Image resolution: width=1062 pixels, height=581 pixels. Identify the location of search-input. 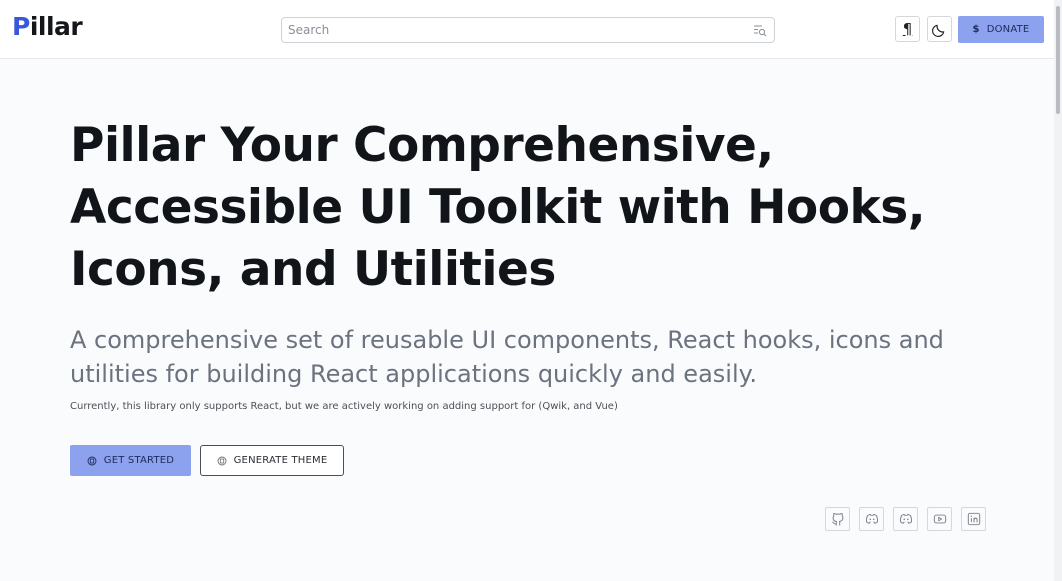
(512, 30).